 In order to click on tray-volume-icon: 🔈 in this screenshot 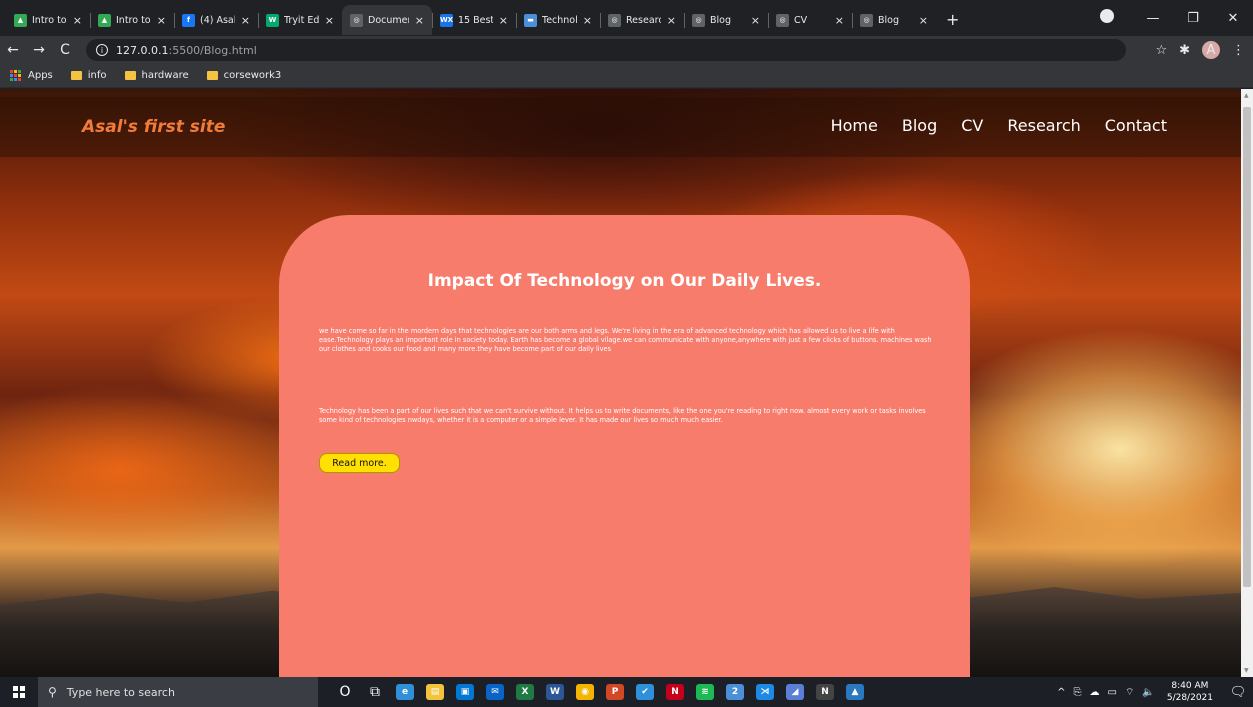, I will do `click(1148, 692)`.